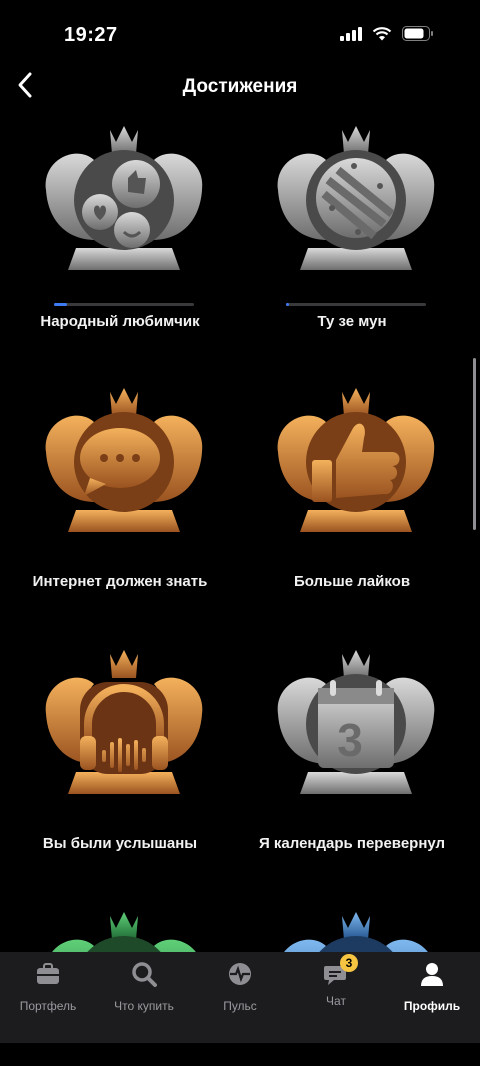 The width and height of the screenshot is (480, 1066). I want to click on pulse-icon, so click(240, 974).